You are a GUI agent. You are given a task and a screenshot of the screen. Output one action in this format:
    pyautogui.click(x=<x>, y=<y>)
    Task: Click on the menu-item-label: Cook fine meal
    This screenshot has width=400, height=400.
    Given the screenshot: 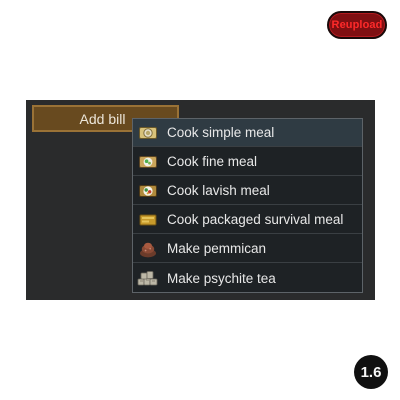 What is the action you would take?
    pyautogui.click(x=212, y=161)
    